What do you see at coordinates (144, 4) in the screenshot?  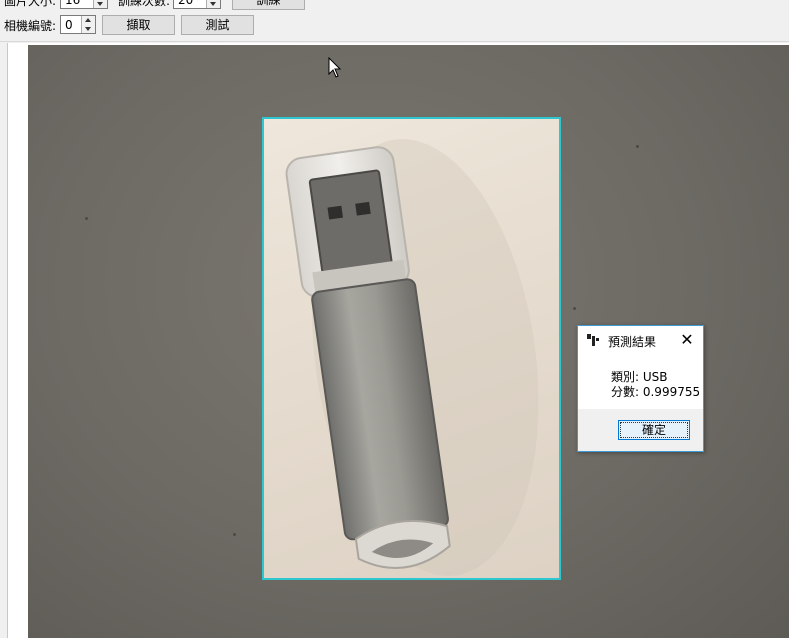 I see `train-count-label: 訓練次數:` at bounding box center [144, 4].